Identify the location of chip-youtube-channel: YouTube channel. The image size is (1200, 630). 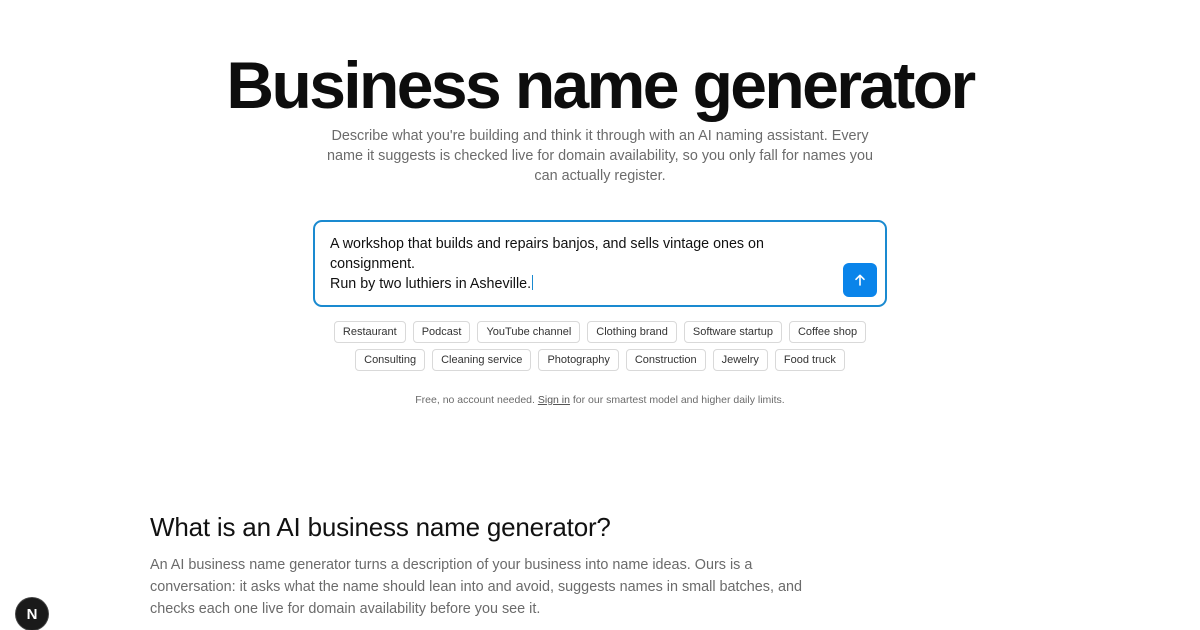
(529, 332).